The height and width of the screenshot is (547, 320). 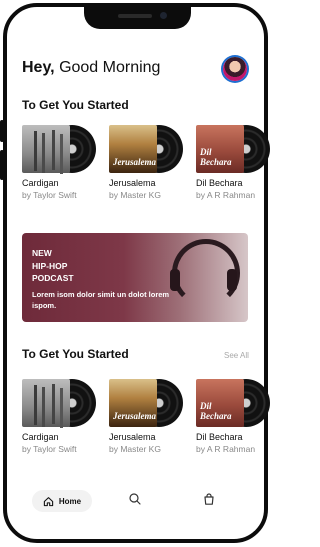 What do you see at coordinates (110, 67) in the screenshot?
I see `greeting-rest: Good Morning` at bounding box center [110, 67].